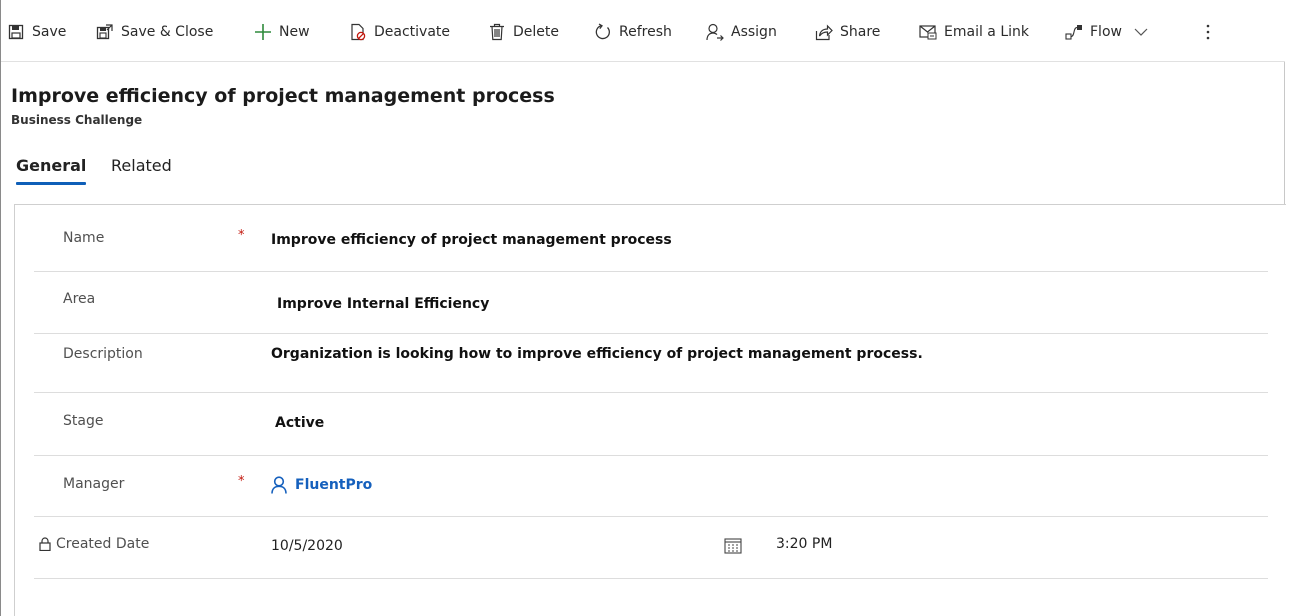 The height and width of the screenshot is (616, 1295). What do you see at coordinates (241, 481) in the screenshot?
I see `manager-required-marker: *` at bounding box center [241, 481].